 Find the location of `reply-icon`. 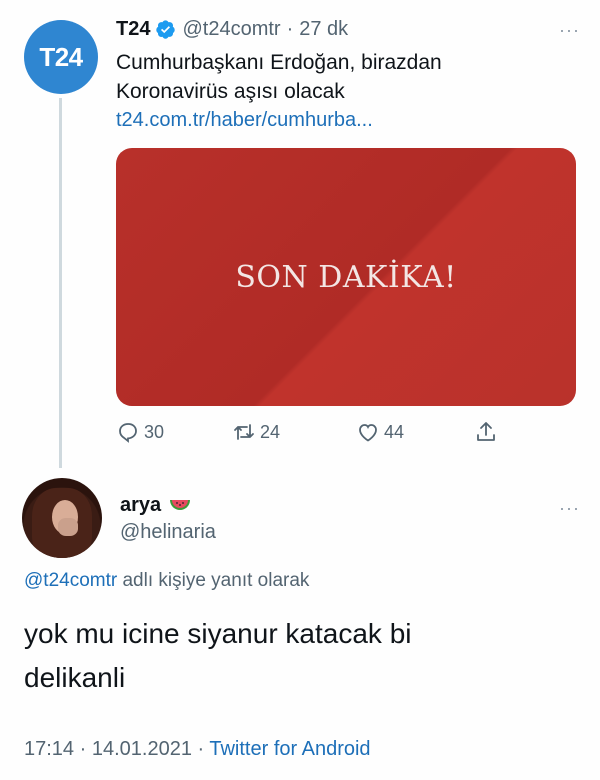

reply-icon is located at coordinates (128, 433).